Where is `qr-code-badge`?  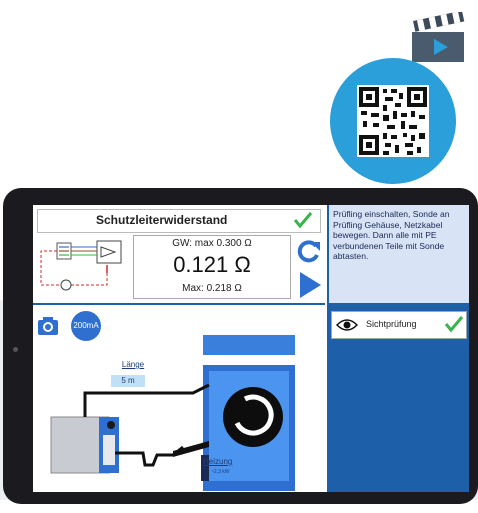 qr-code-badge is located at coordinates (393, 121).